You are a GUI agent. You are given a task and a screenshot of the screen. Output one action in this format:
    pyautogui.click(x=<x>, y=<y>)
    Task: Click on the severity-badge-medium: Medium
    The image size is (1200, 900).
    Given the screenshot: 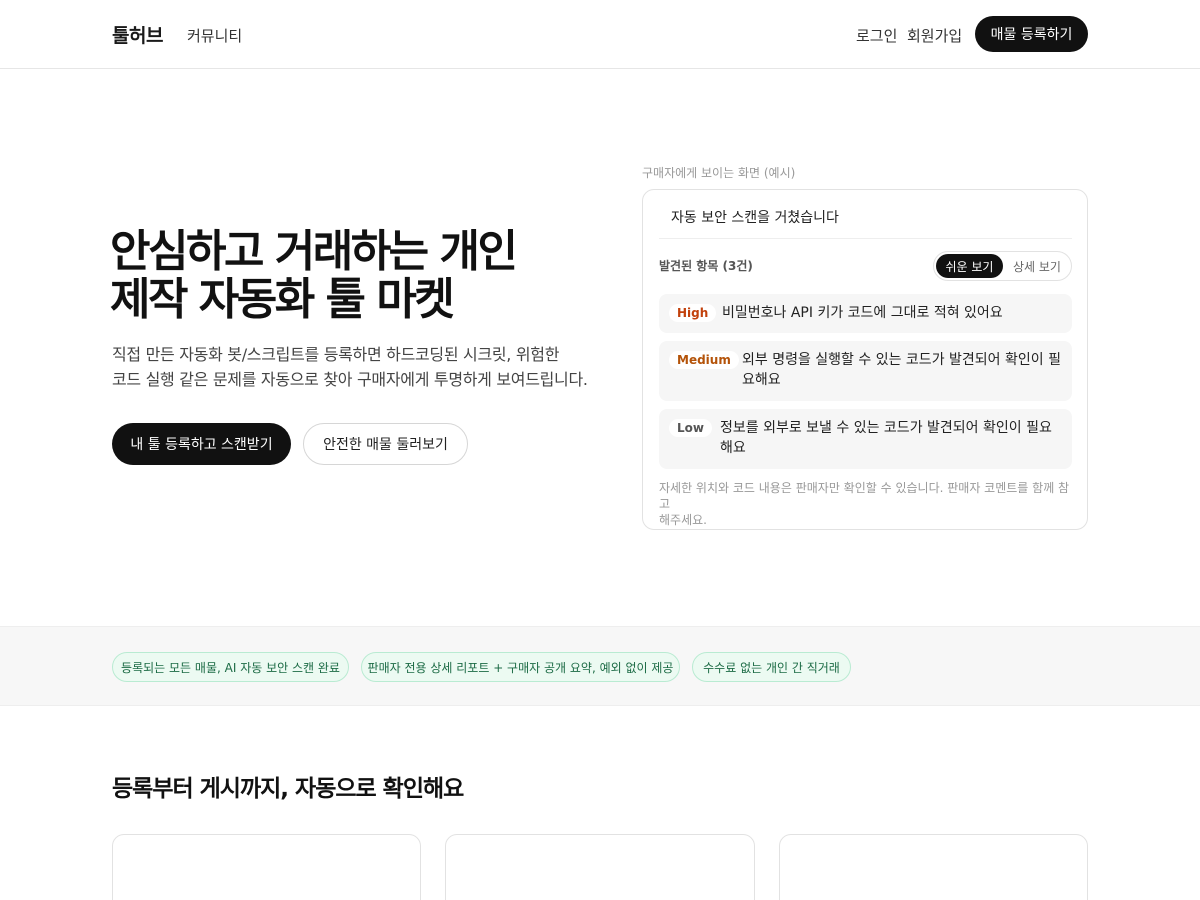 What is the action you would take?
    pyautogui.click(x=704, y=360)
    